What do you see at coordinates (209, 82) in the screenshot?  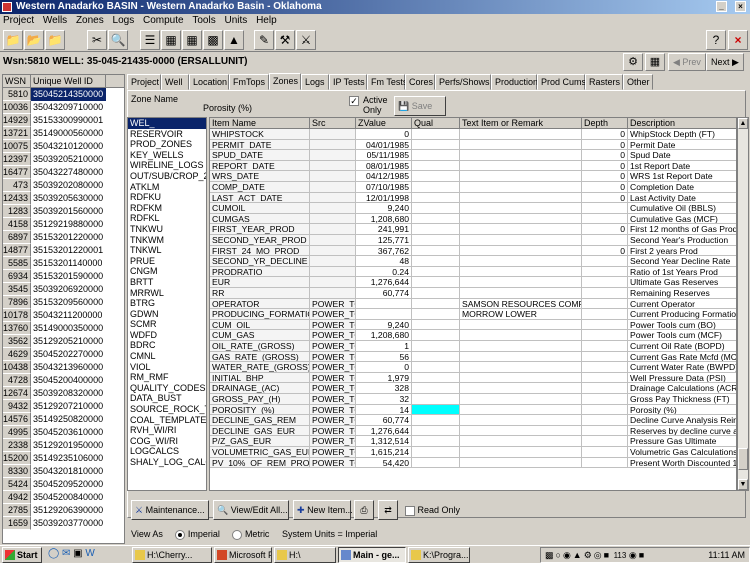 I see `tab-location: Location` at bounding box center [209, 82].